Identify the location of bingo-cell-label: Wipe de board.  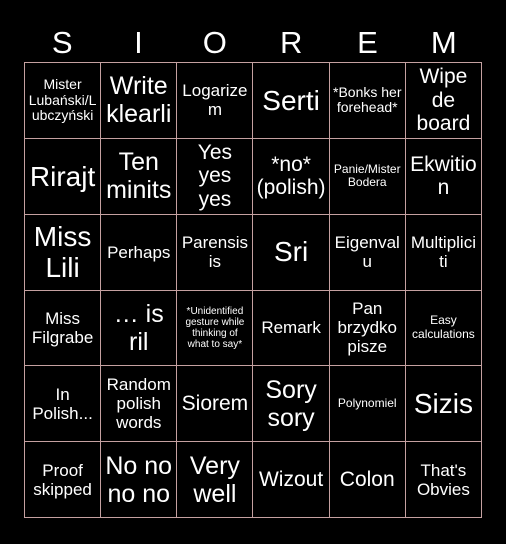
(443, 100).